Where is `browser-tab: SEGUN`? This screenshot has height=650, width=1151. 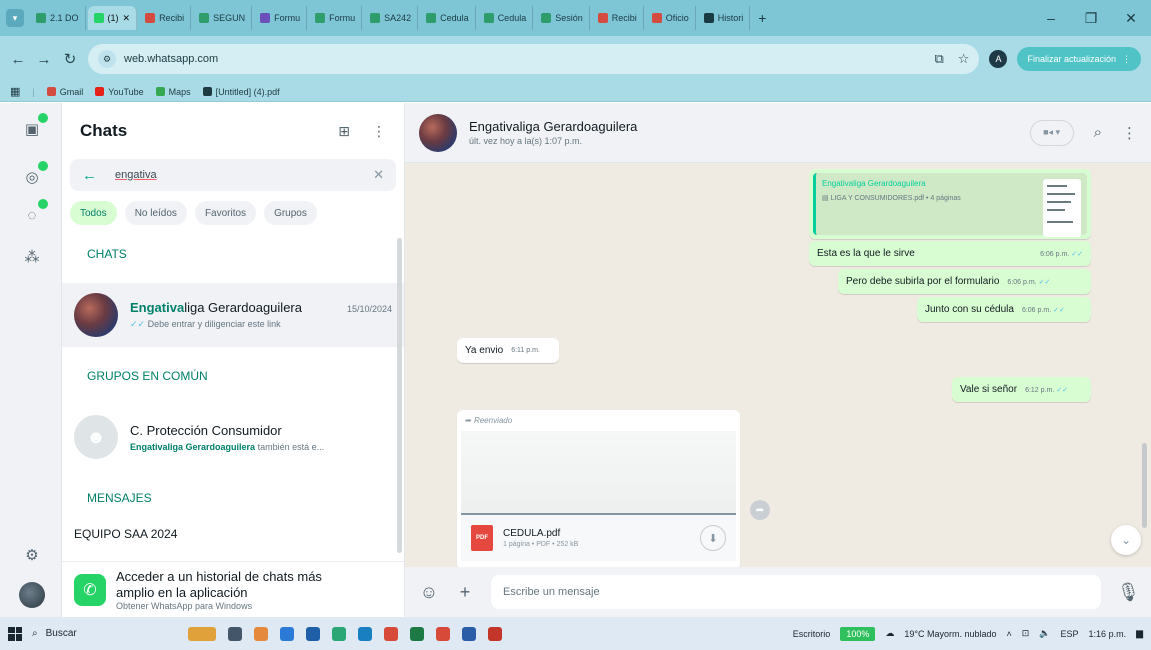
browser-tab: SEGUN is located at coordinates (223, 18).